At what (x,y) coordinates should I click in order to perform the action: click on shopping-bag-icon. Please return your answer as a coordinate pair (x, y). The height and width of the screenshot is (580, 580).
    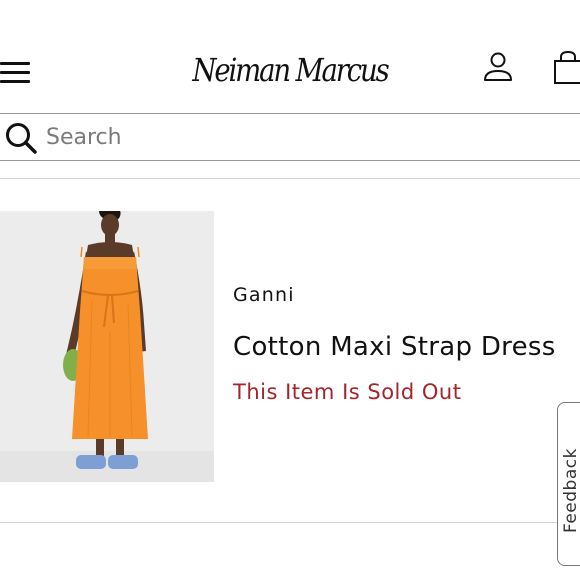
    Looking at the image, I should click on (565, 68).